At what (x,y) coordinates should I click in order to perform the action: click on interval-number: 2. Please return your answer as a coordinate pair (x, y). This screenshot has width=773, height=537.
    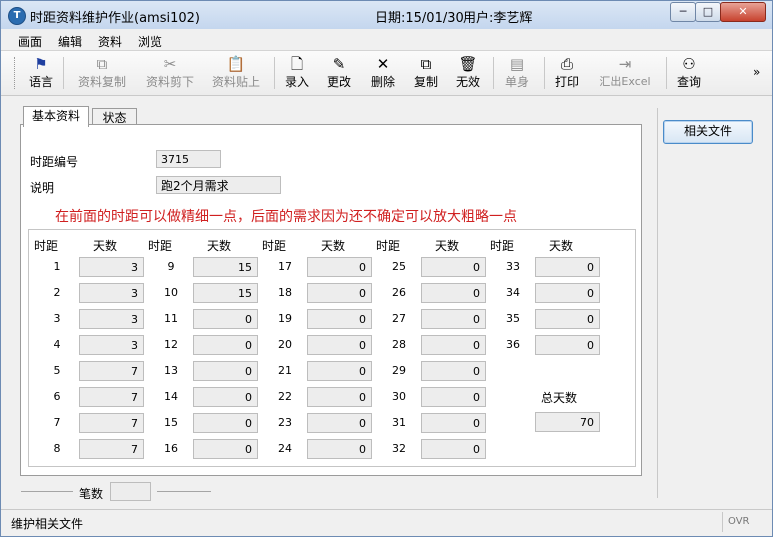
    Looking at the image, I should click on (57, 292).